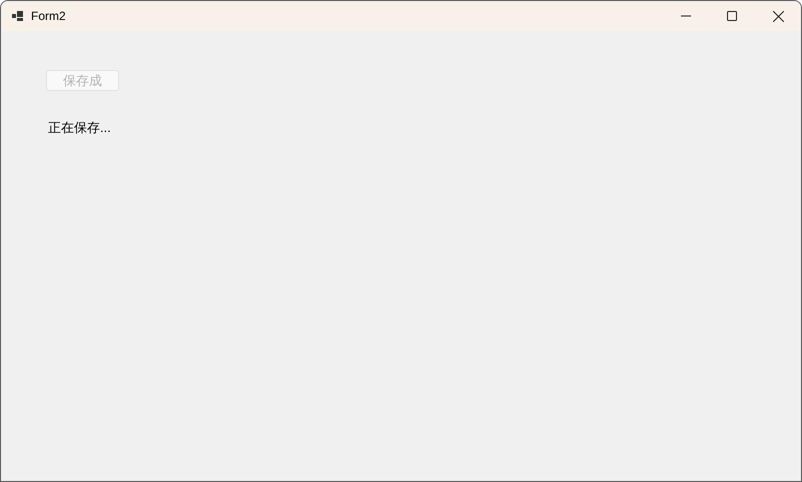  Describe the element at coordinates (732, 16) in the screenshot. I see `maximize-icon` at that location.